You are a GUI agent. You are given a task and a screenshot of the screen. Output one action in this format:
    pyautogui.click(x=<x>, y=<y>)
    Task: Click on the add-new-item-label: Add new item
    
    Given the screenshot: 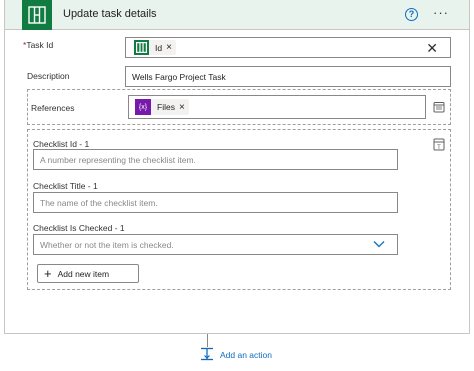 What is the action you would take?
    pyautogui.click(x=83, y=273)
    